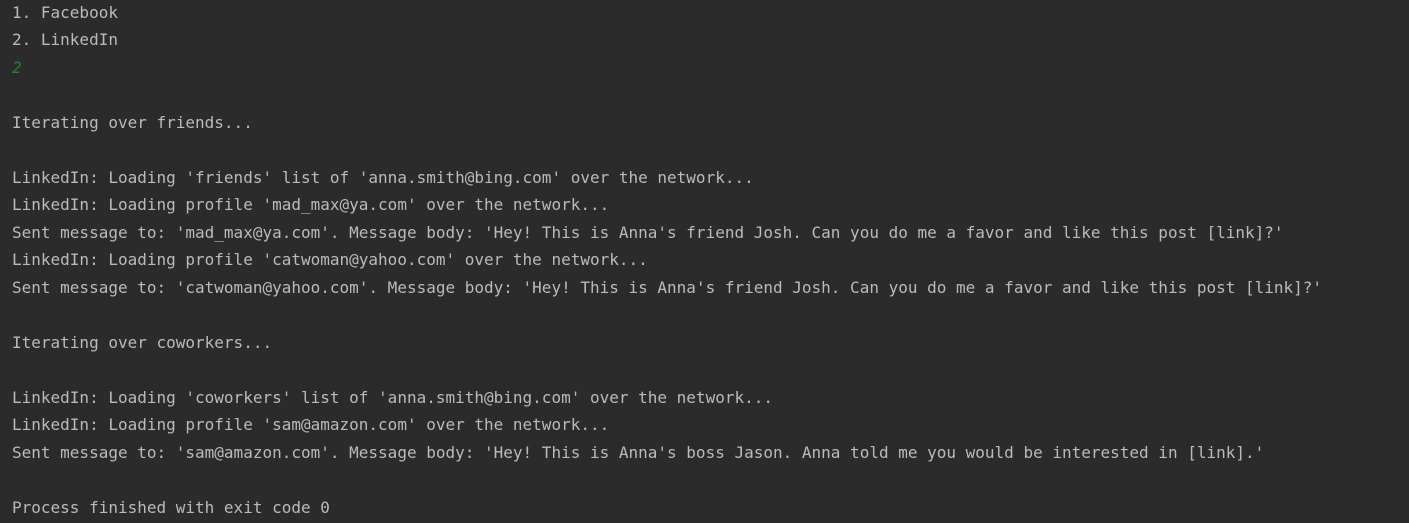  Describe the element at coordinates (171, 507) in the screenshot. I see `output-line-process-finished: Process finished with exit code 0` at that location.